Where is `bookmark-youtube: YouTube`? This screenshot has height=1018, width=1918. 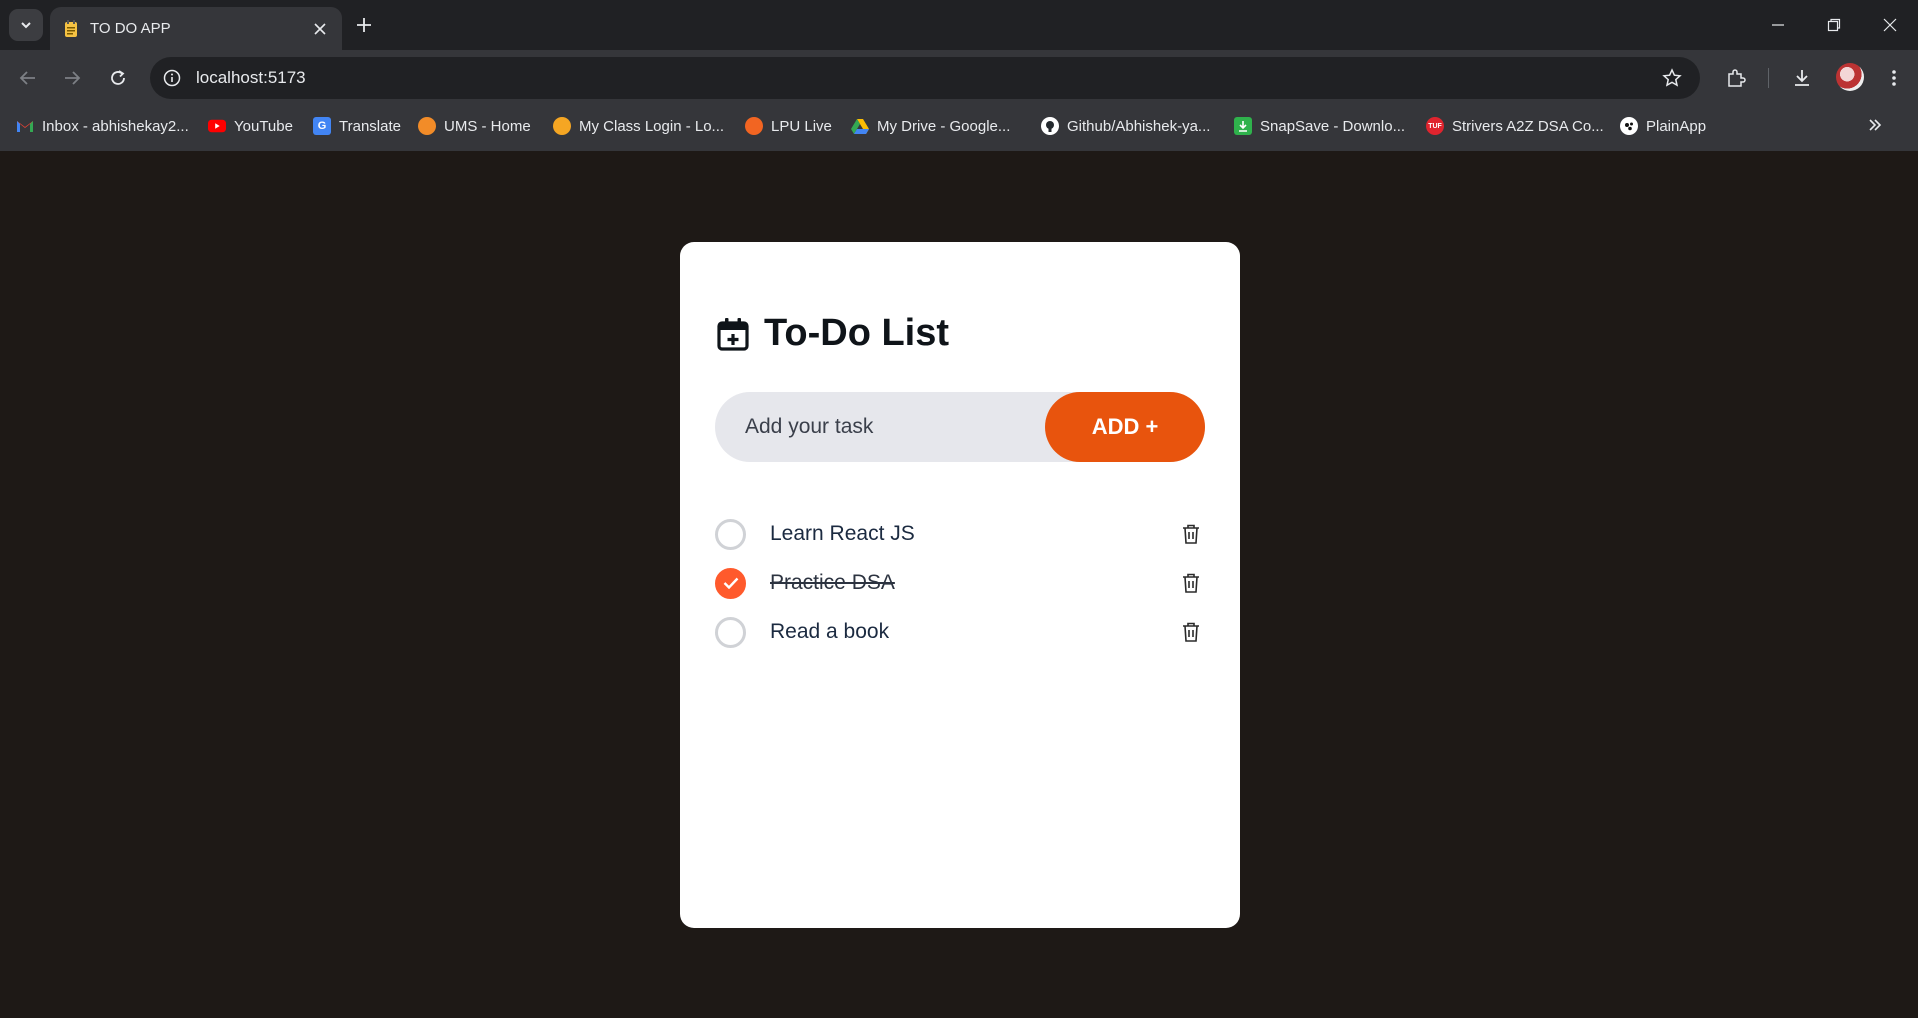 bookmark-youtube: YouTube is located at coordinates (250, 126).